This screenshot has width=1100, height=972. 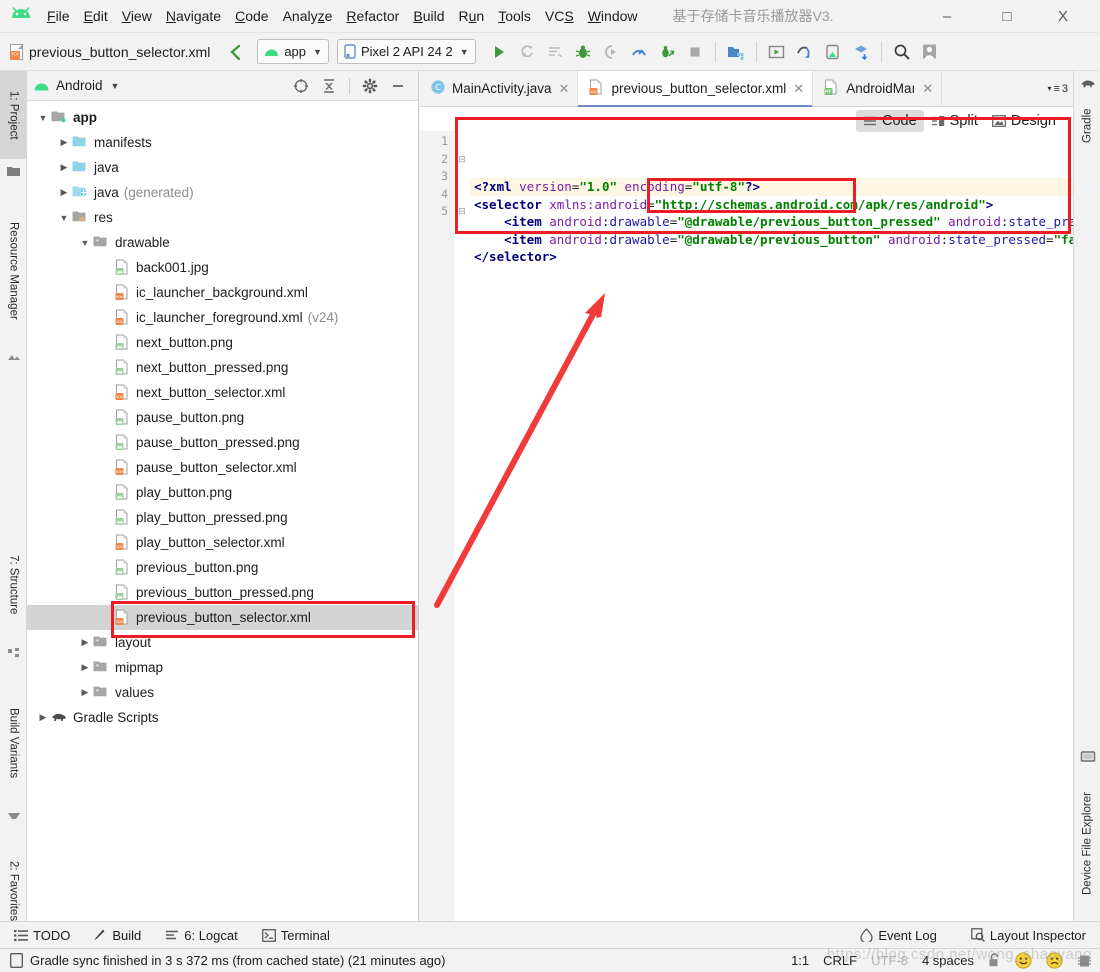 I want to click on select-opened-file-icon, so click(x=301, y=86).